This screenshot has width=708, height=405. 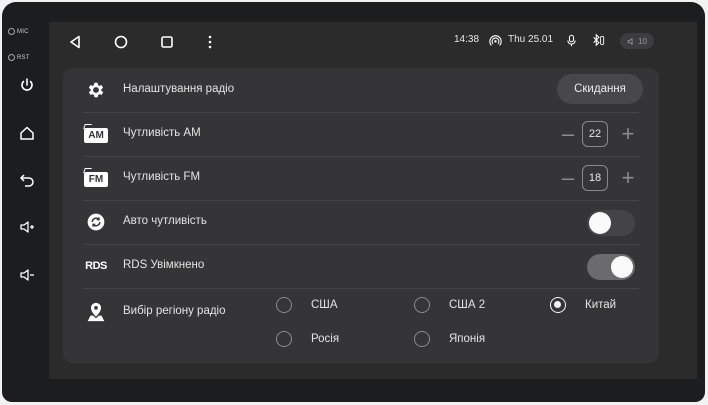 What do you see at coordinates (174, 311) in the screenshot?
I see `radio-region-label: Вибір регіону радіо` at bounding box center [174, 311].